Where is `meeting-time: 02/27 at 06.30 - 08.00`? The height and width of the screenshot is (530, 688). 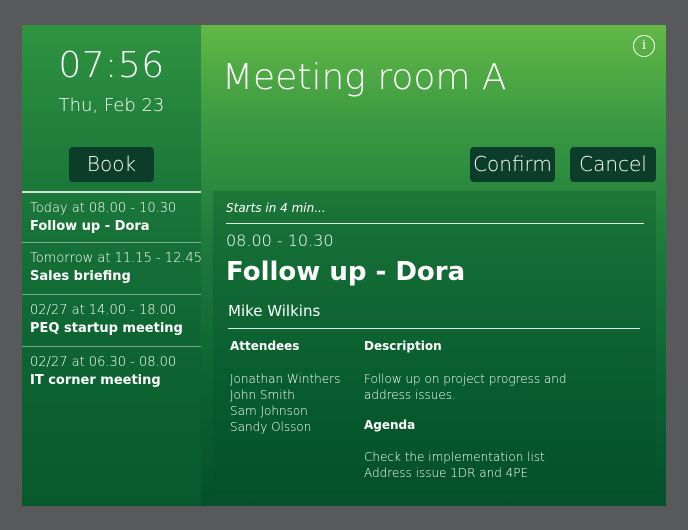 meeting-time: 02/27 at 06.30 - 08.00 is located at coordinates (103, 362).